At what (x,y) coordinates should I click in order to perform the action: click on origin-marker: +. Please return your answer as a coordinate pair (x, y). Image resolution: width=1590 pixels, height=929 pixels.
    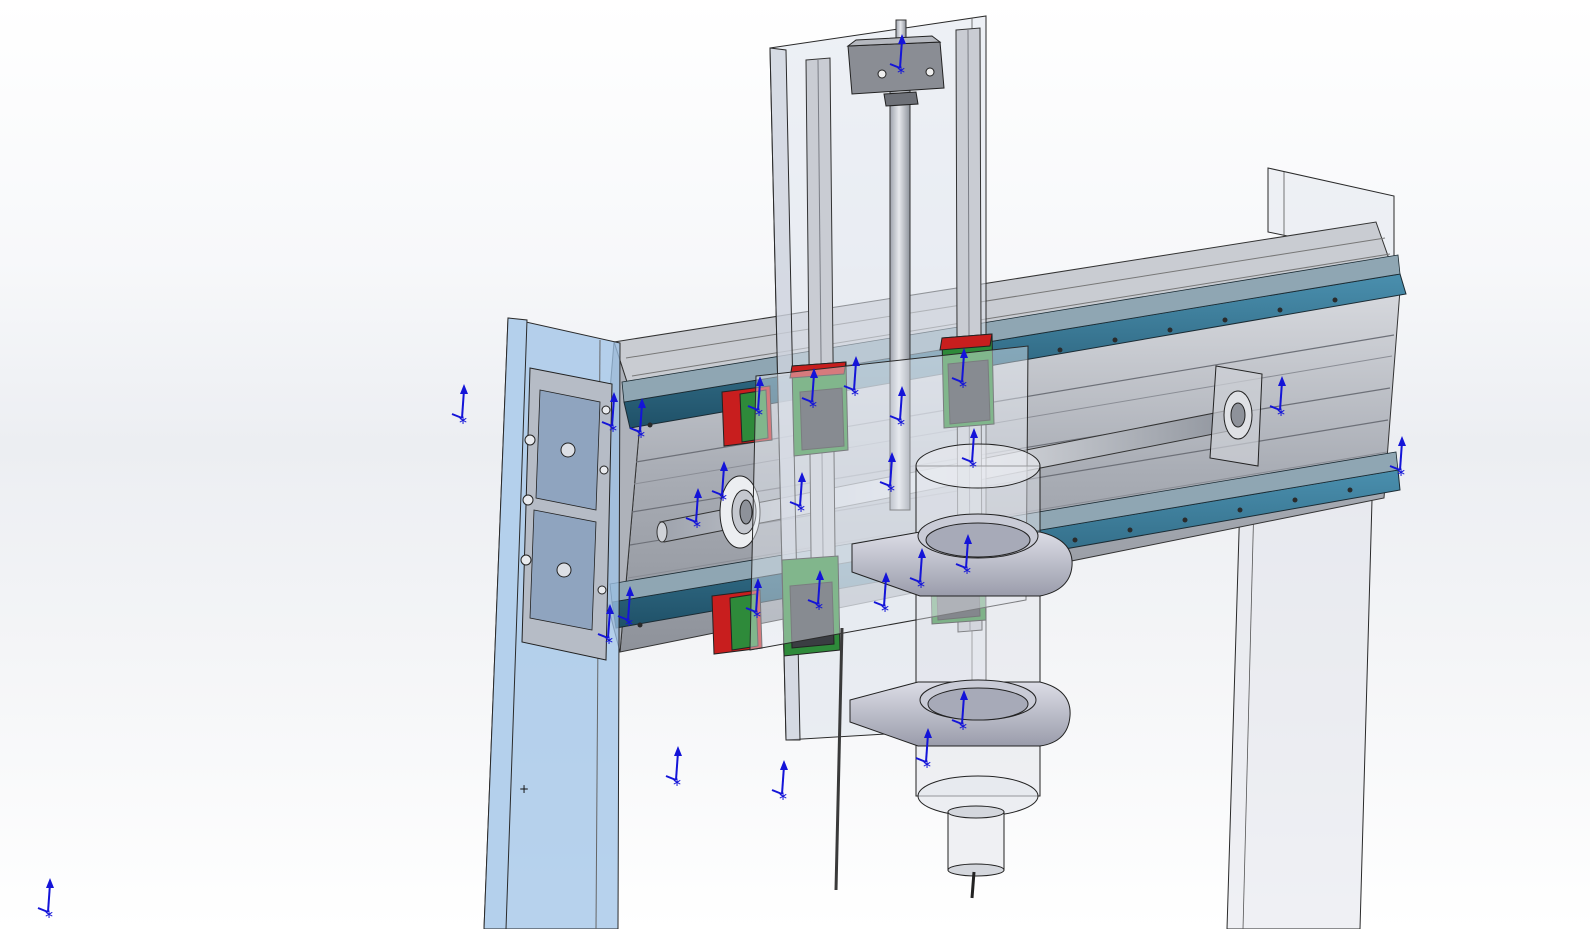
    Looking at the image, I should click on (524, 789).